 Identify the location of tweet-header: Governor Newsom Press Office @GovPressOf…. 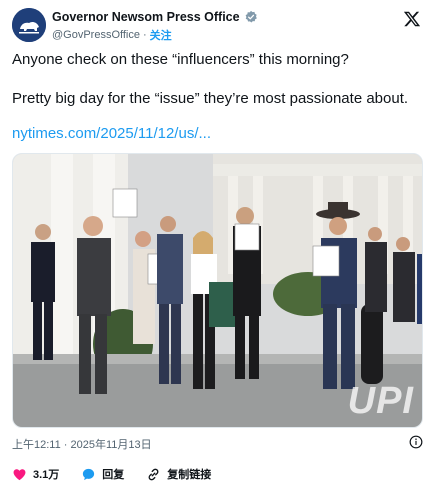
(217, 25).